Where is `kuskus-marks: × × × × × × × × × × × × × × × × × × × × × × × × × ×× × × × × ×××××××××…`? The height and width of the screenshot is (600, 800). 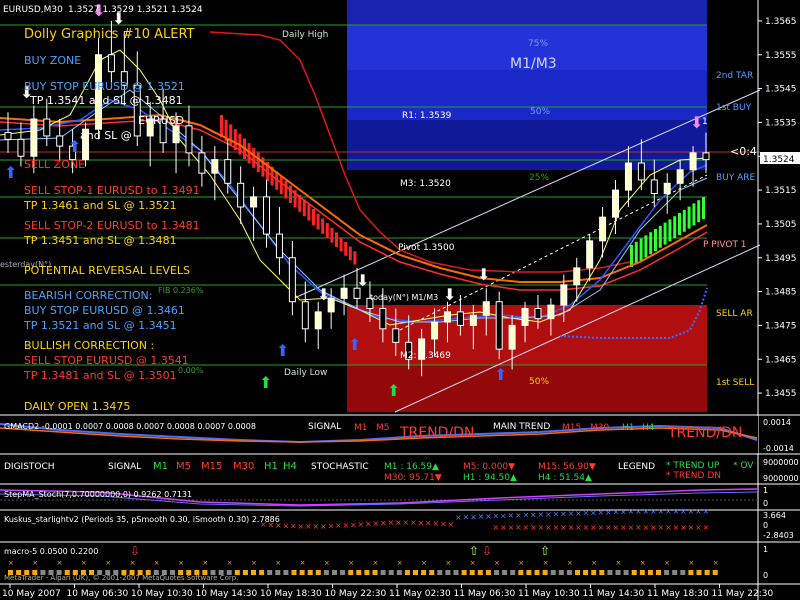 kuskus-marks: × × × × × × × × × × × × × × × × × × × × × × × × × ×× × × × × ×××××××××… is located at coordinates (484, 519).